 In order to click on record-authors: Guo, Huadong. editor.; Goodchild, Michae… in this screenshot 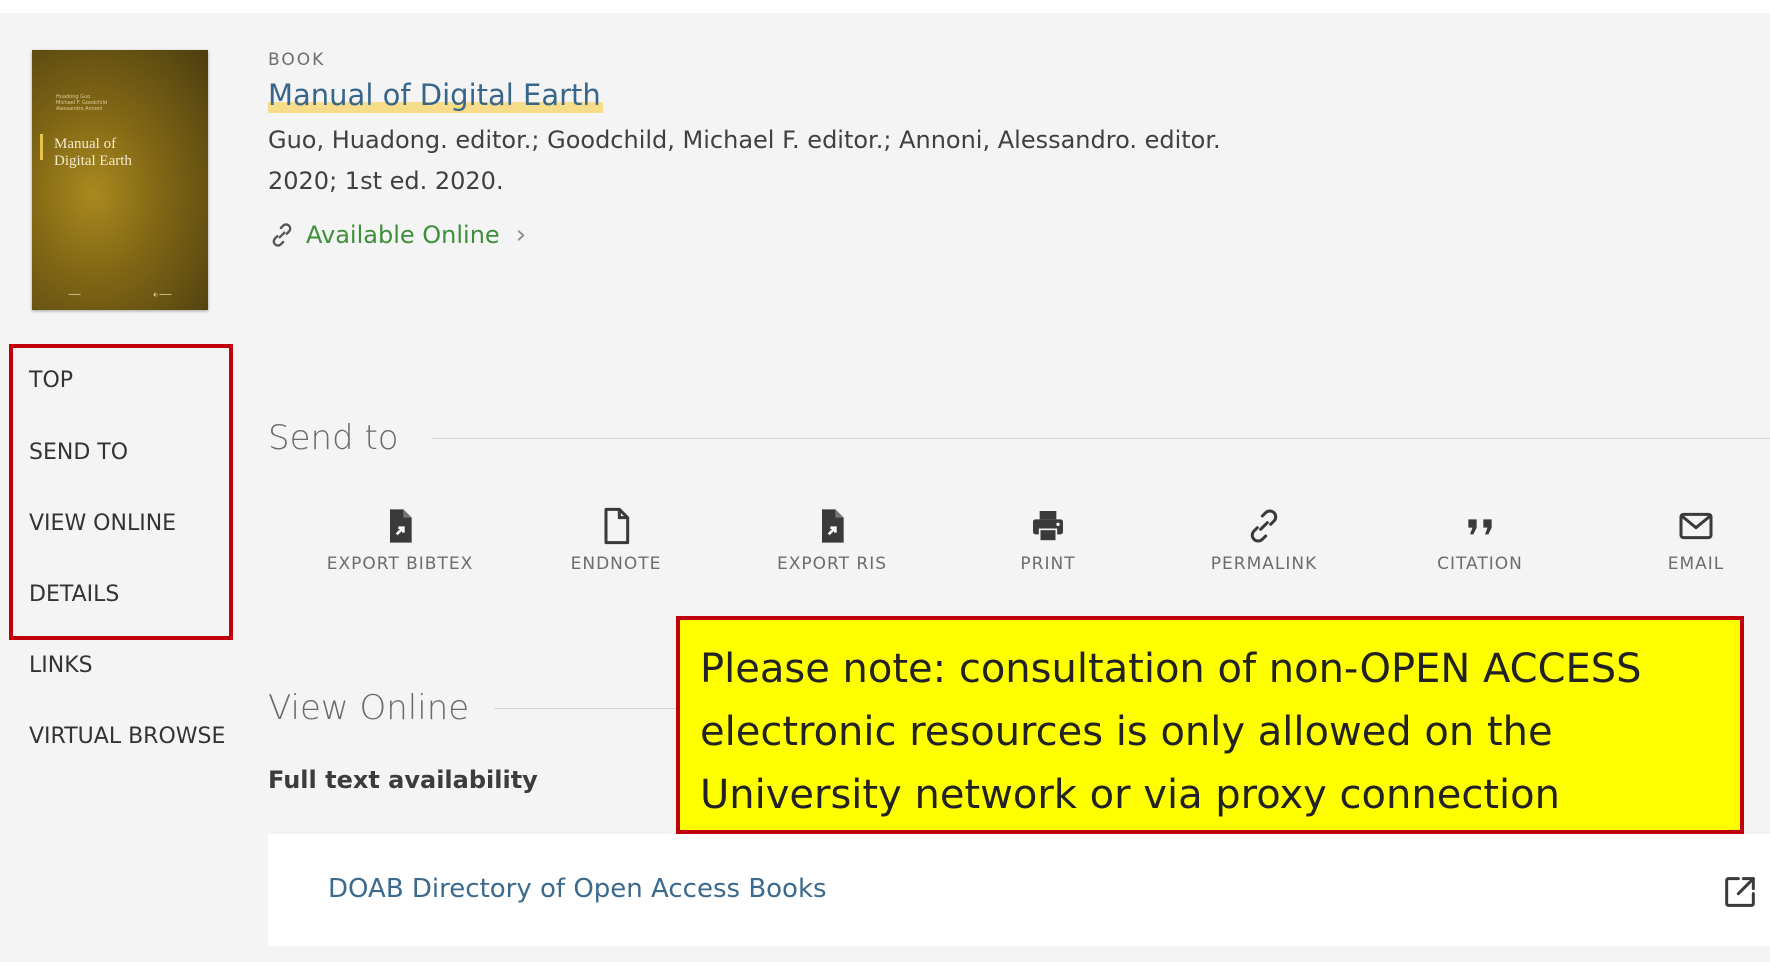, I will do `click(744, 140)`.